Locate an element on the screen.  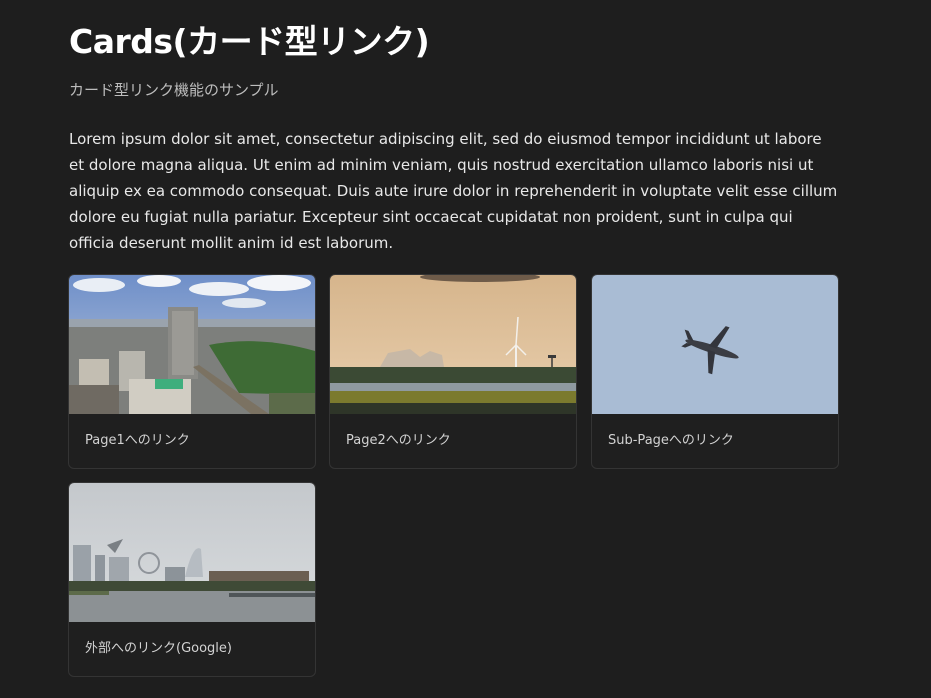
wind-turbine-photo is located at coordinates (453, 344).